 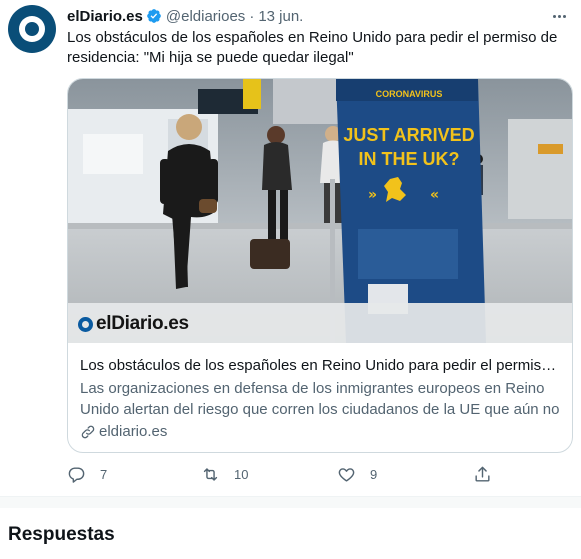 I want to click on share-icon, so click(x=482, y=474).